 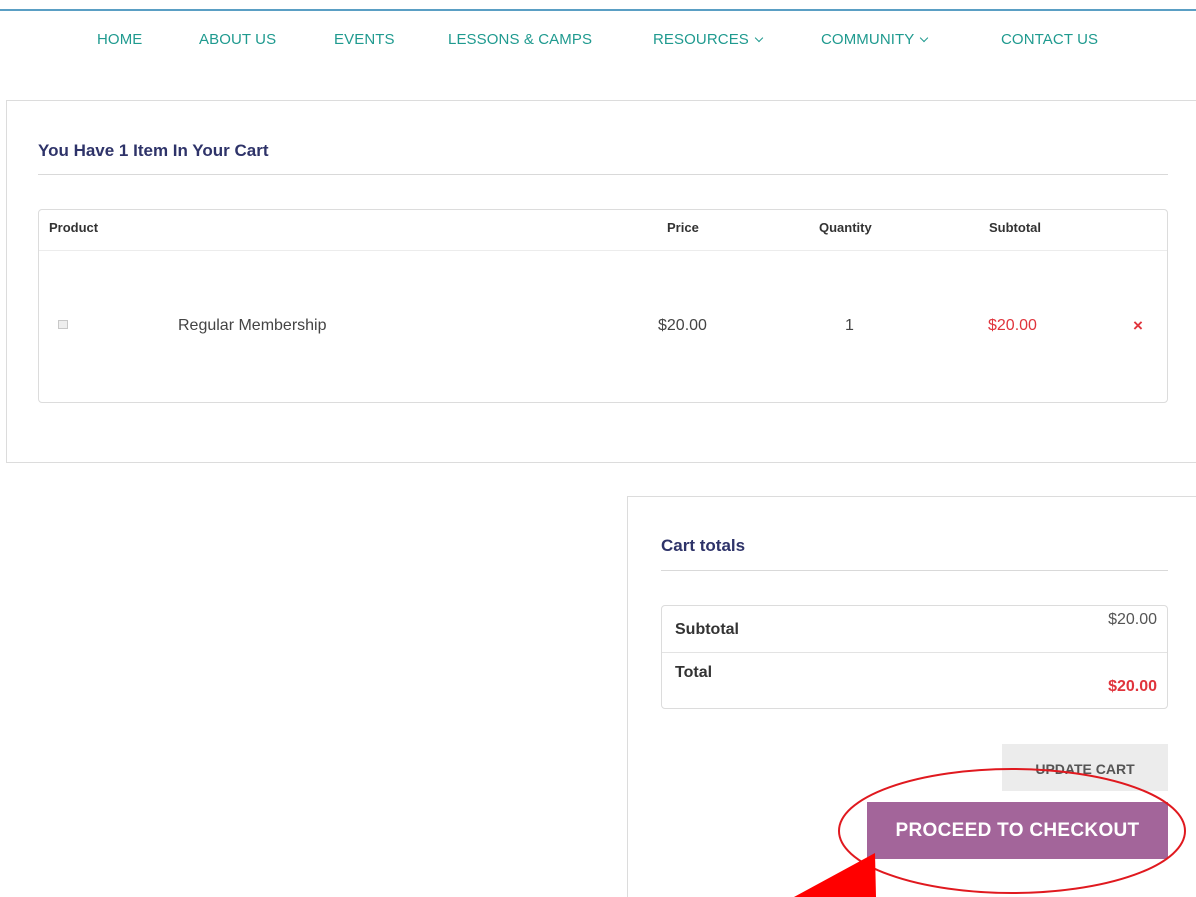 What do you see at coordinates (598, 10) in the screenshot?
I see `header-divider` at bounding box center [598, 10].